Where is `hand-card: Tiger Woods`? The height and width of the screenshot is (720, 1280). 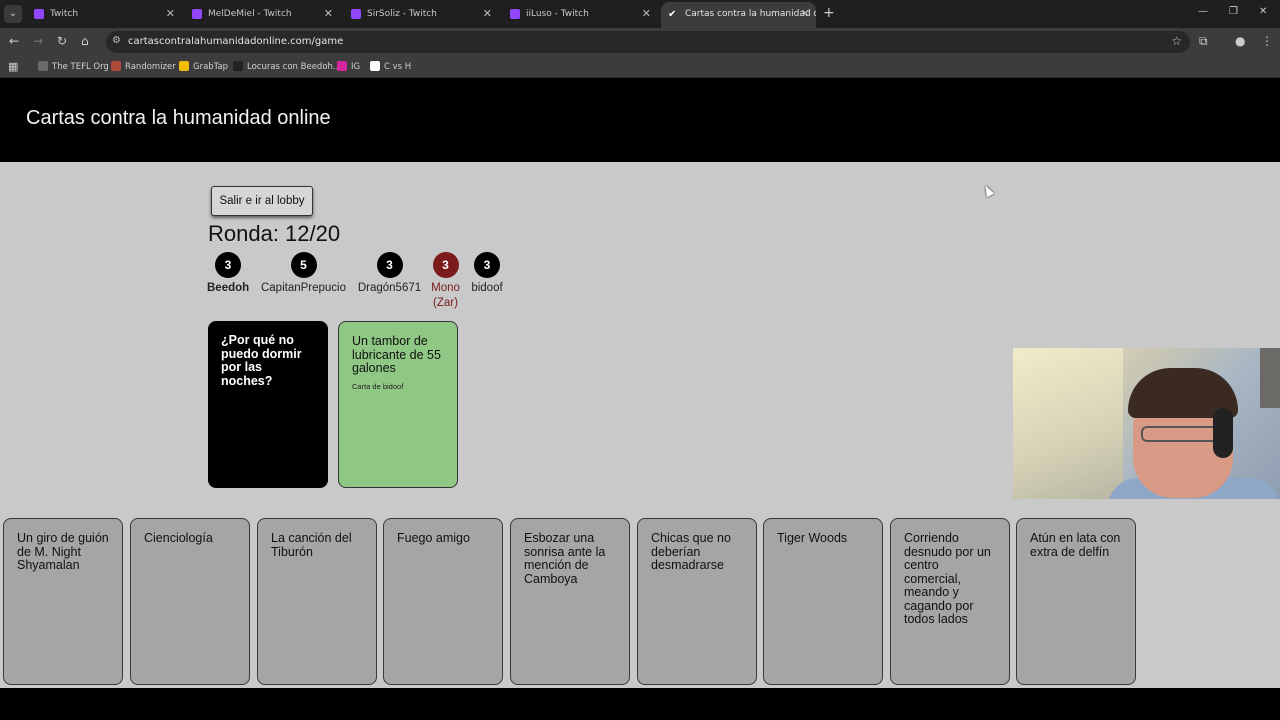
hand-card: Tiger Woods is located at coordinates (823, 601).